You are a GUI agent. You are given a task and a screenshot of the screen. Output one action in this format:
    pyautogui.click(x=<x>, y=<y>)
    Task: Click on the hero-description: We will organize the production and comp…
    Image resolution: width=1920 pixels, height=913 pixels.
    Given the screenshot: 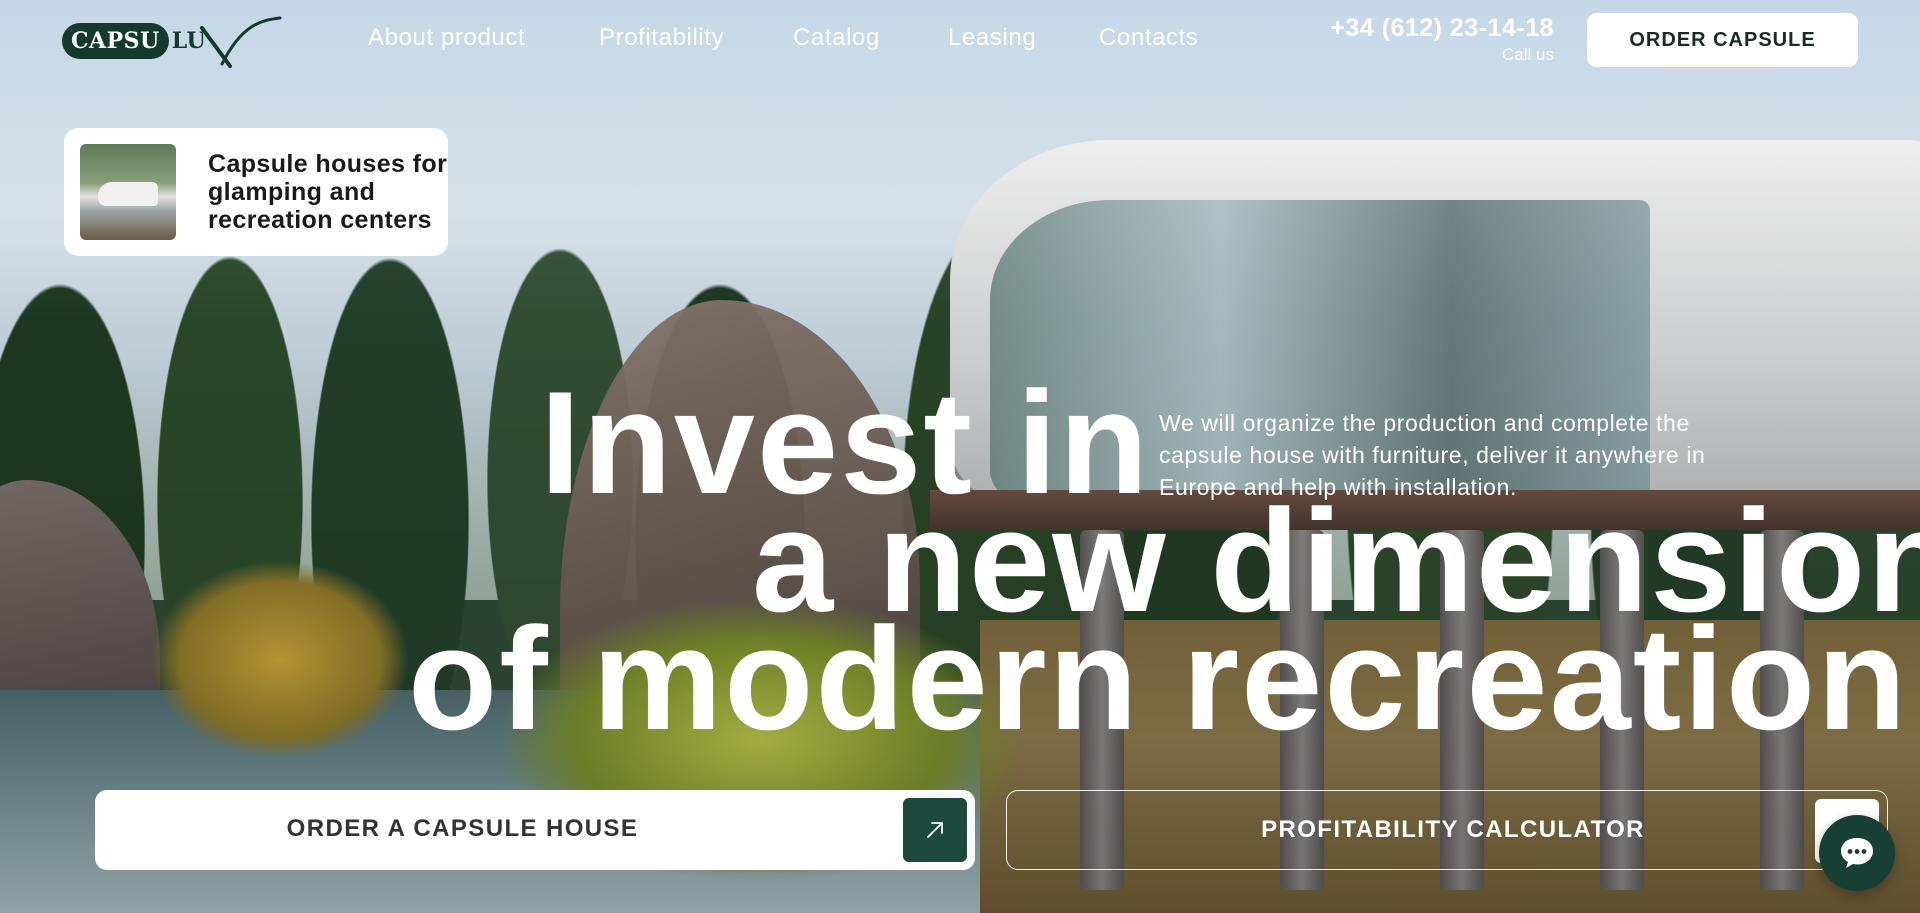 What is the action you would take?
    pyautogui.click(x=1432, y=455)
    